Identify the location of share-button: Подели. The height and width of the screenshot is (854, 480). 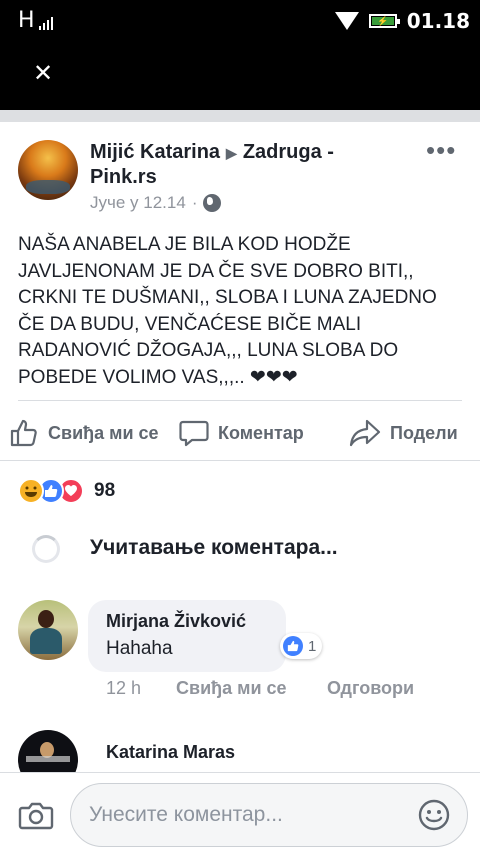
(403, 433).